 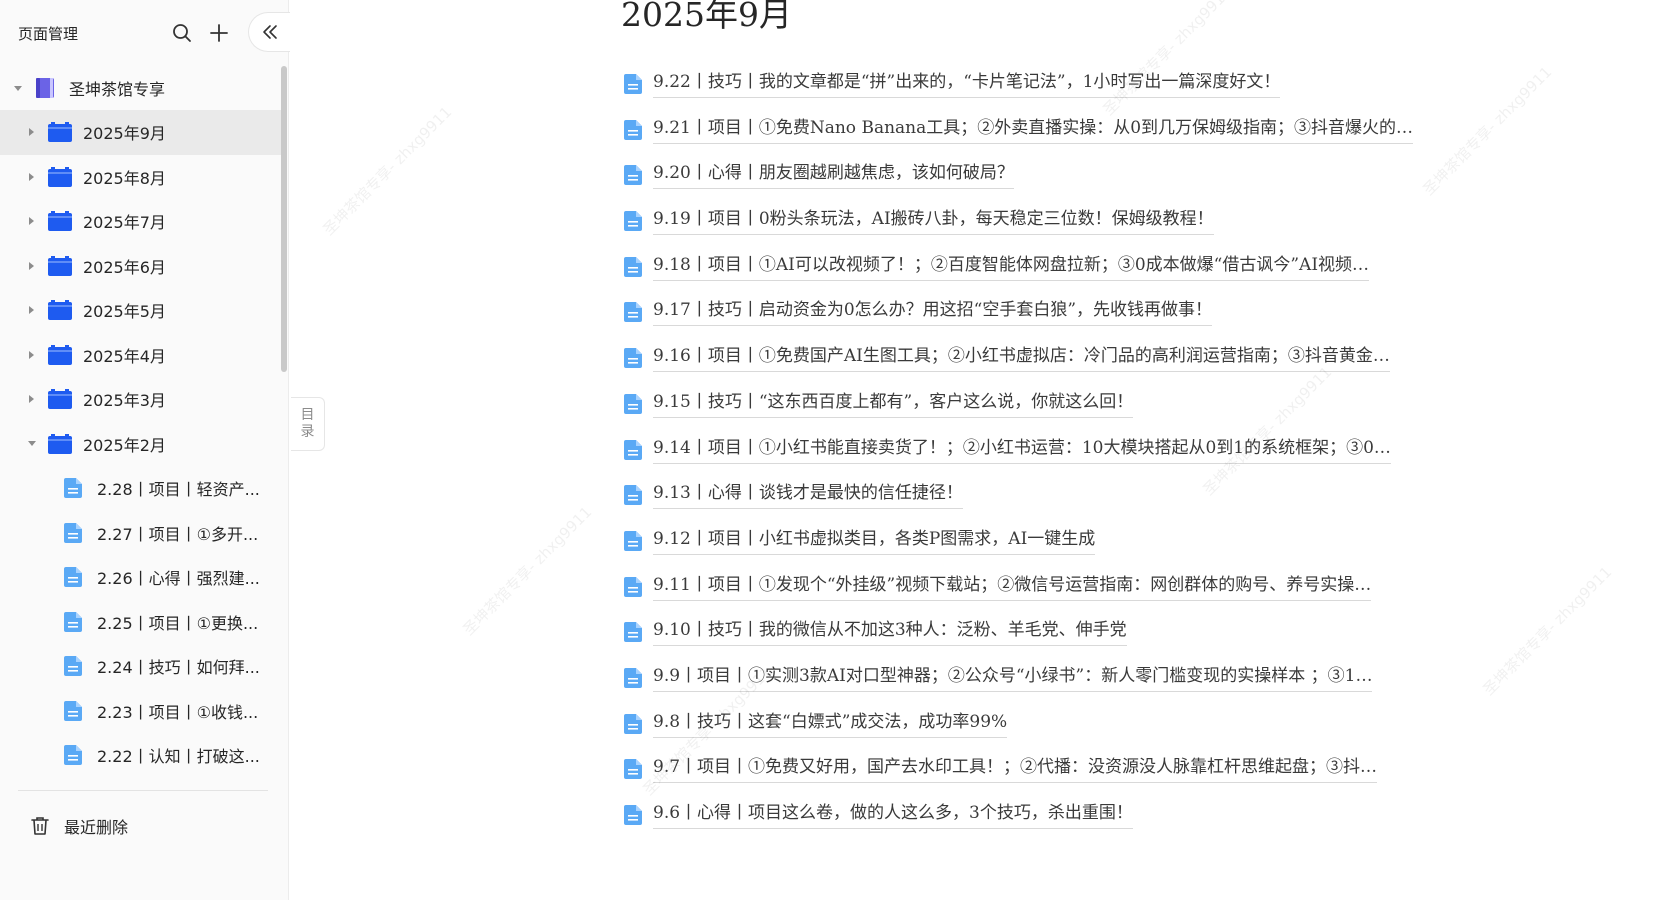 What do you see at coordinates (96, 827) in the screenshot?
I see `recently-deleted-label: 最近删除` at bounding box center [96, 827].